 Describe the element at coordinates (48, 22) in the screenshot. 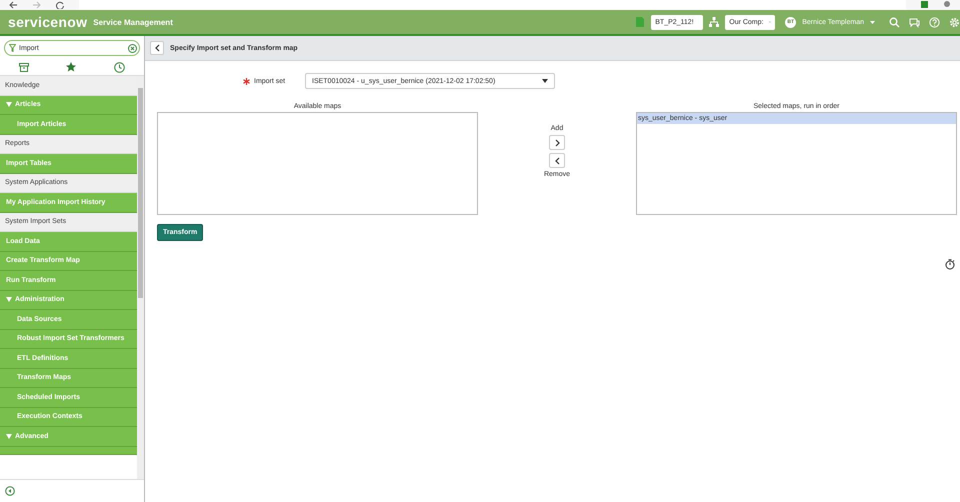

I see `logo: servicenow` at that location.